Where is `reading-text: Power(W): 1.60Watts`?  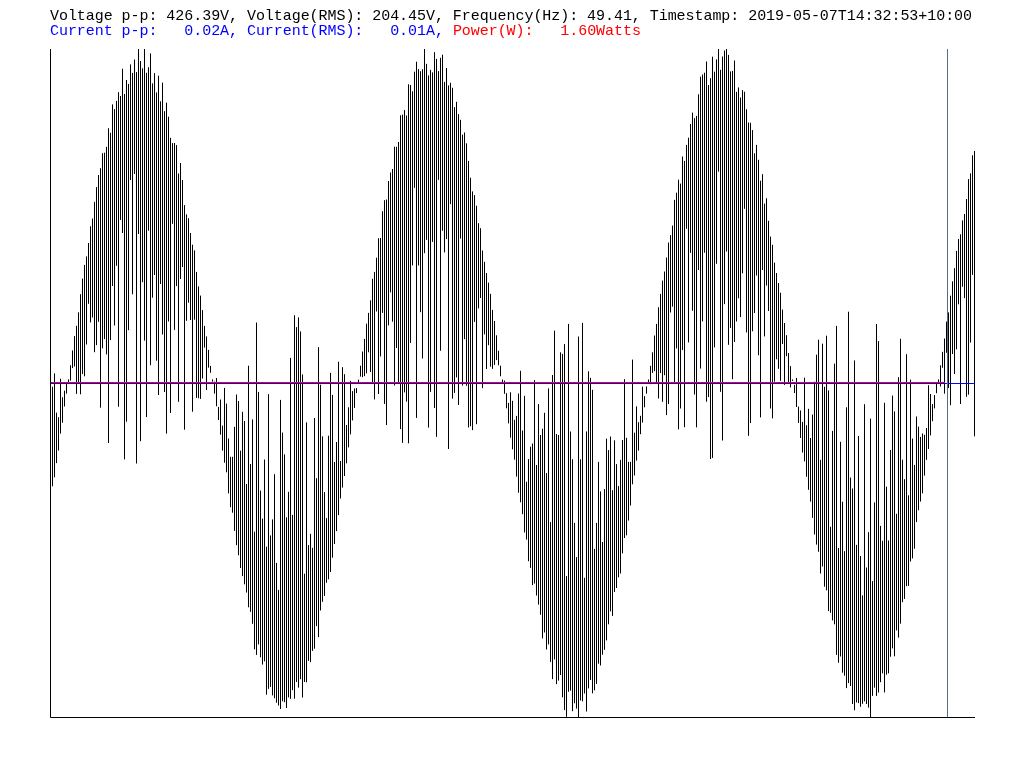
reading-text: Power(W): 1.60Watts is located at coordinates (546, 31).